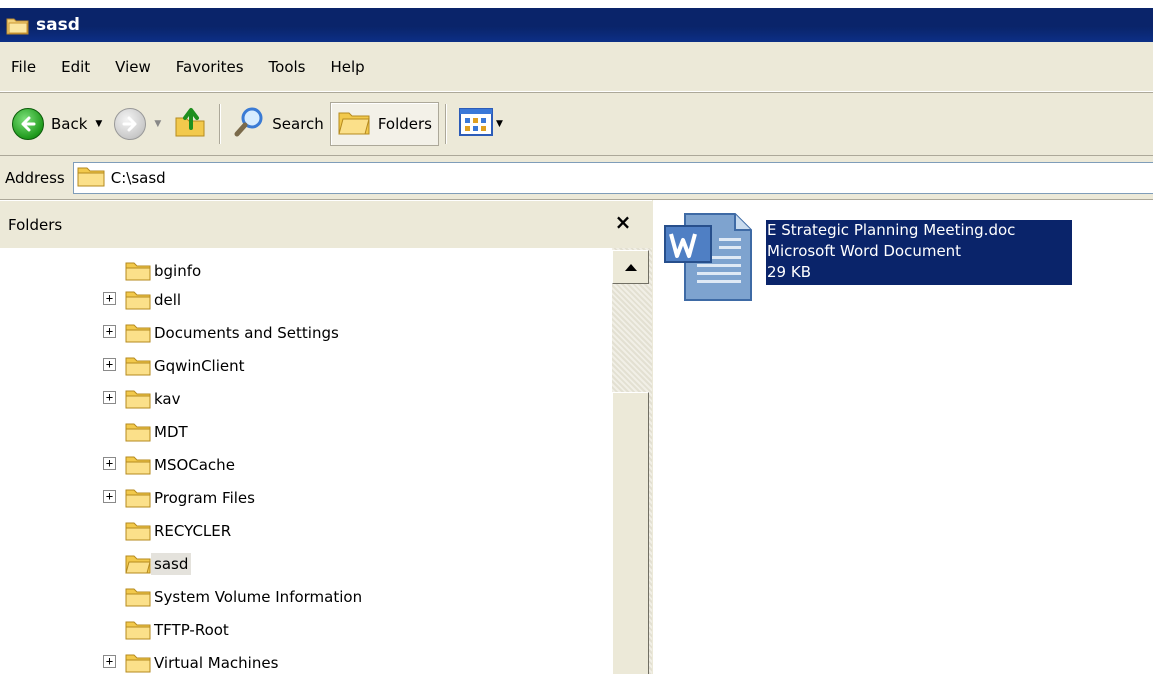 The image size is (1153, 674). I want to click on folders-pane-header: Folders ×, so click(326, 224).